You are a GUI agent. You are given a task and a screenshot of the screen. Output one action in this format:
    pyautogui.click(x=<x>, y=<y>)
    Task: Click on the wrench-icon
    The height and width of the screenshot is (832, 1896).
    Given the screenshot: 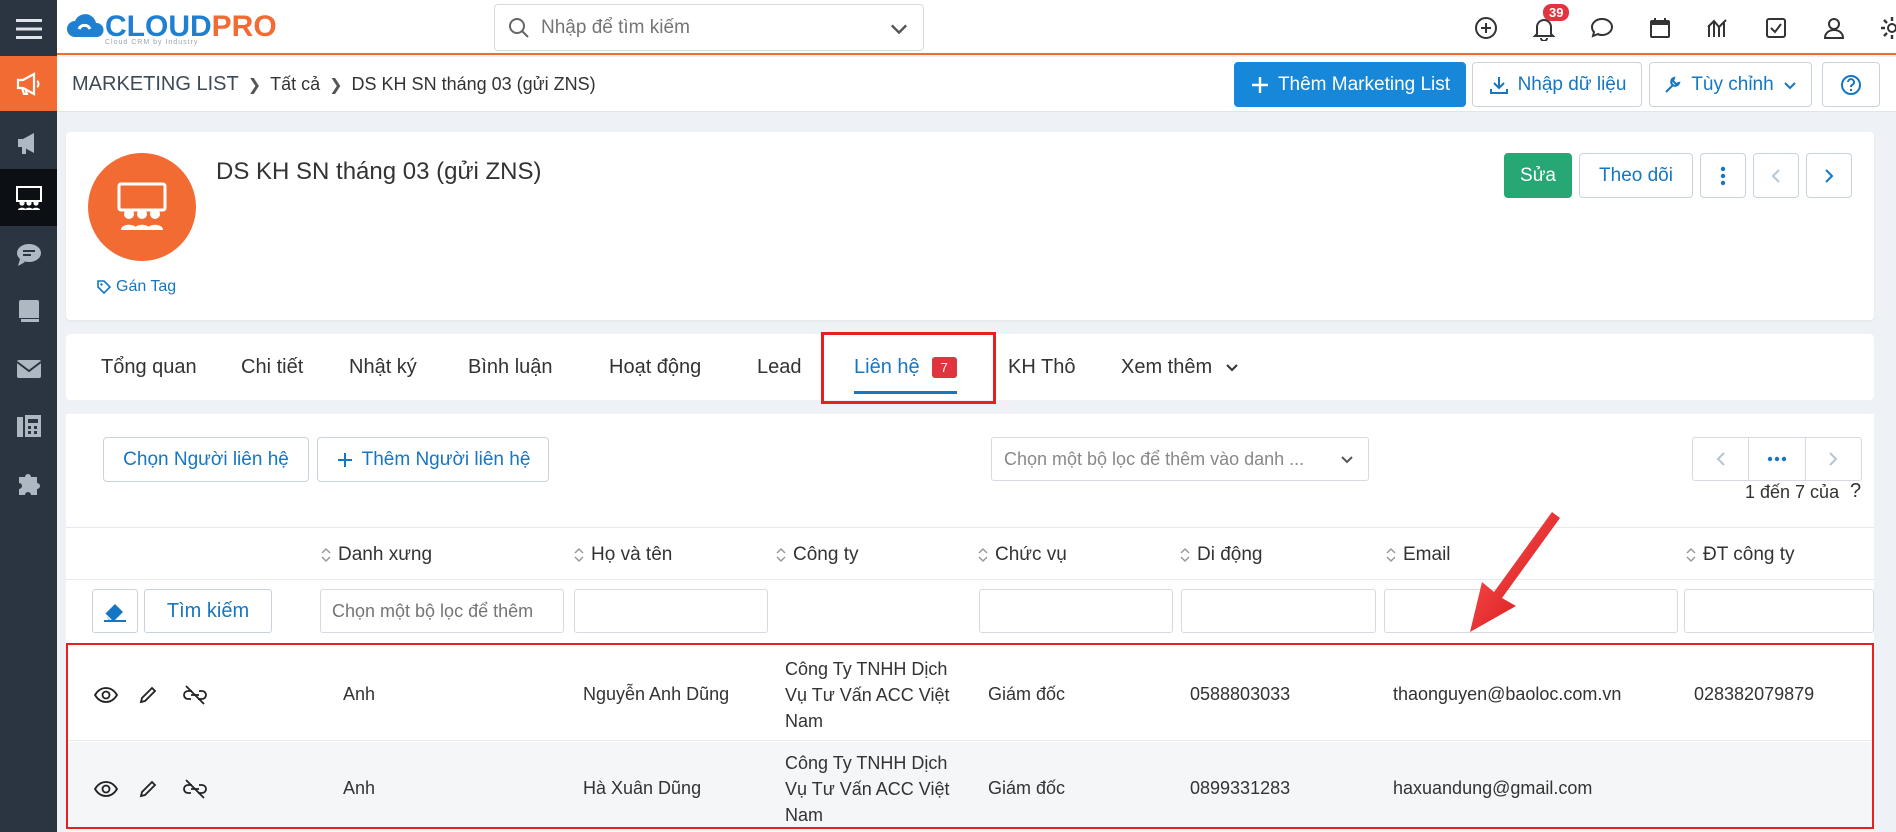 What is the action you would take?
    pyautogui.click(x=1673, y=84)
    